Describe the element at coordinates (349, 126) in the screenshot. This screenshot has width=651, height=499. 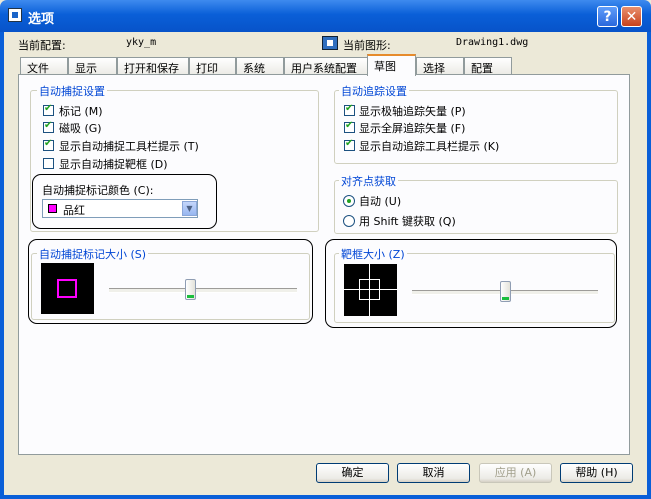
I see `full-screen-tracking-vector-checkbox` at that location.